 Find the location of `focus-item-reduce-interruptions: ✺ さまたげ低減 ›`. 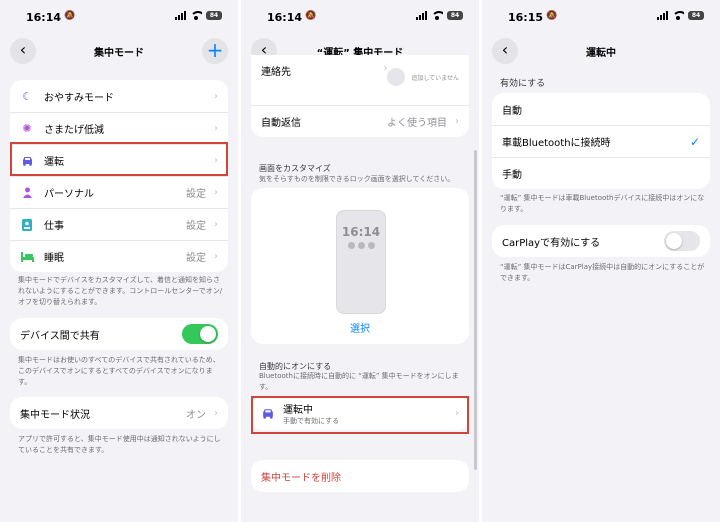

focus-item-reduce-interruptions: ✺ さまたげ低減 › is located at coordinates (119, 128).